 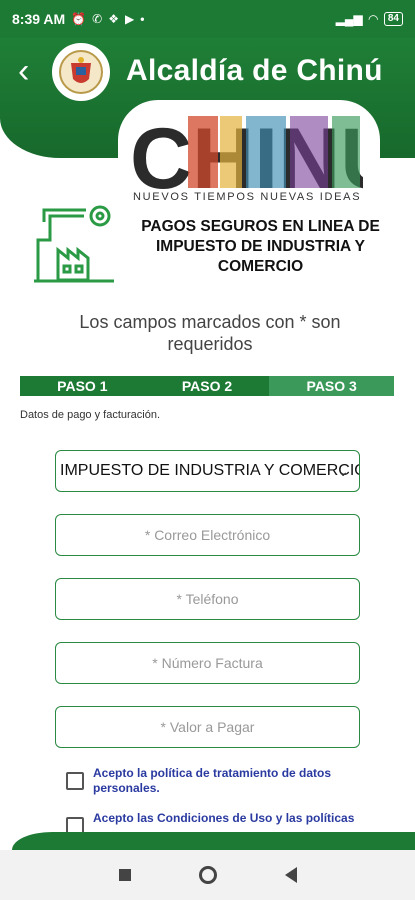 I want to click on recents-icon, so click(x=124, y=875).